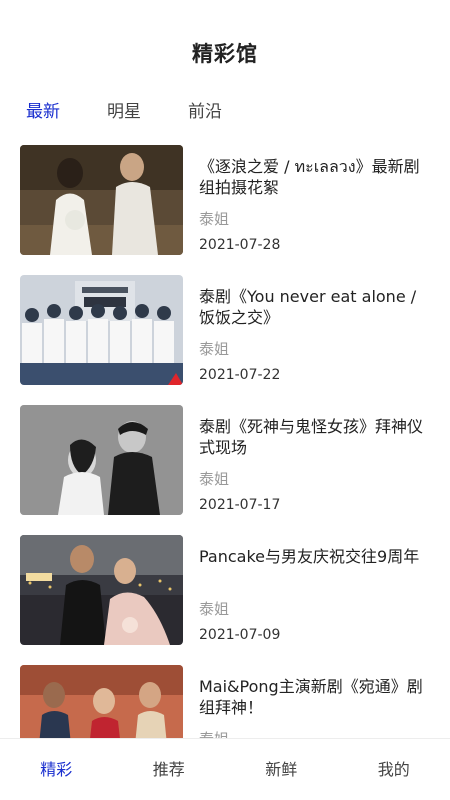 Image resolution: width=450 pixels, height=800 pixels. What do you see at coordinates (205, 113) in the screenshot?
I see `tab-frontier: 前沿` at bounding box center [205, 113].